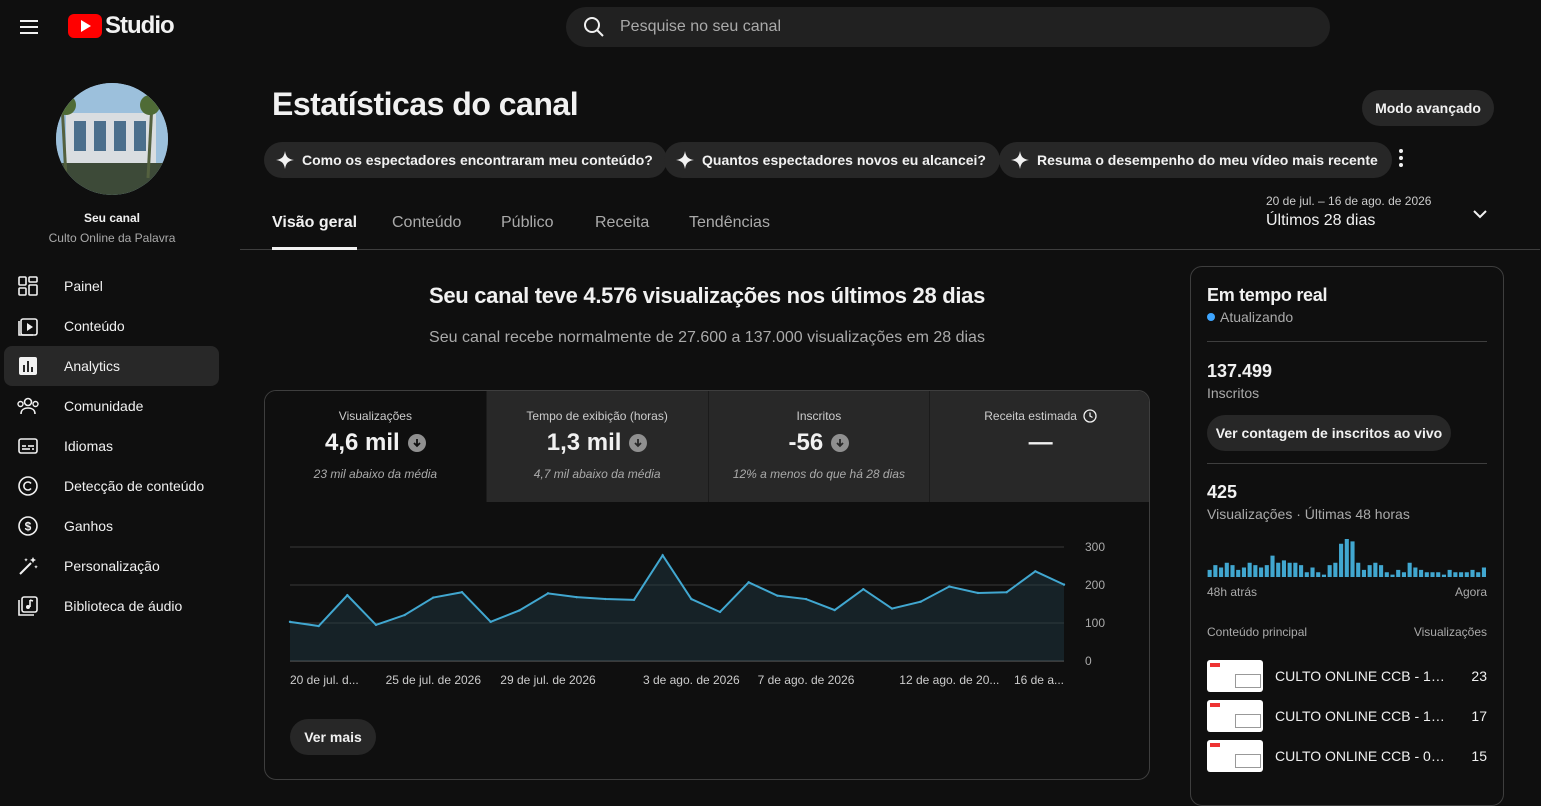 The image size is (1541, 806). I want to click on search-bar: Pesquise no seu canal, so click(948, 27).